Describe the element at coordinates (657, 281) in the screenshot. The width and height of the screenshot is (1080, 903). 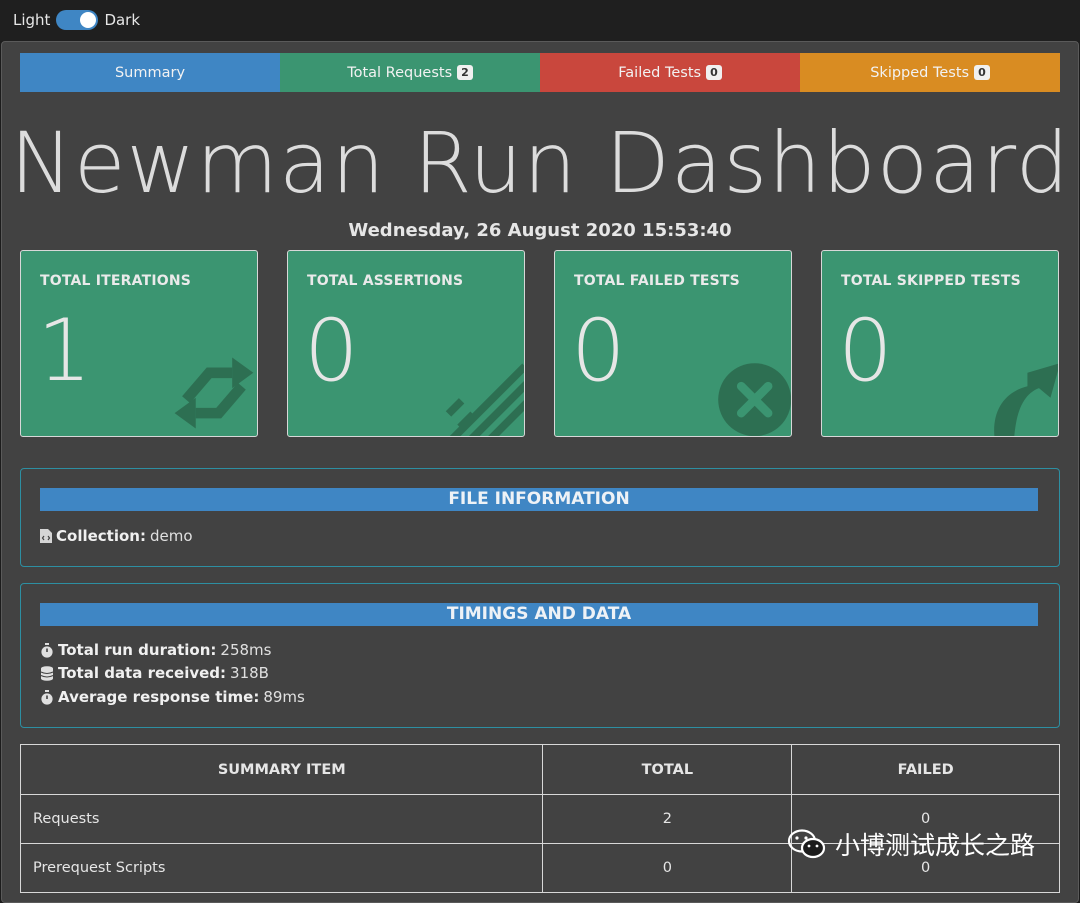
I see `card-label: TOTAL FAILED TESTS` at that location.